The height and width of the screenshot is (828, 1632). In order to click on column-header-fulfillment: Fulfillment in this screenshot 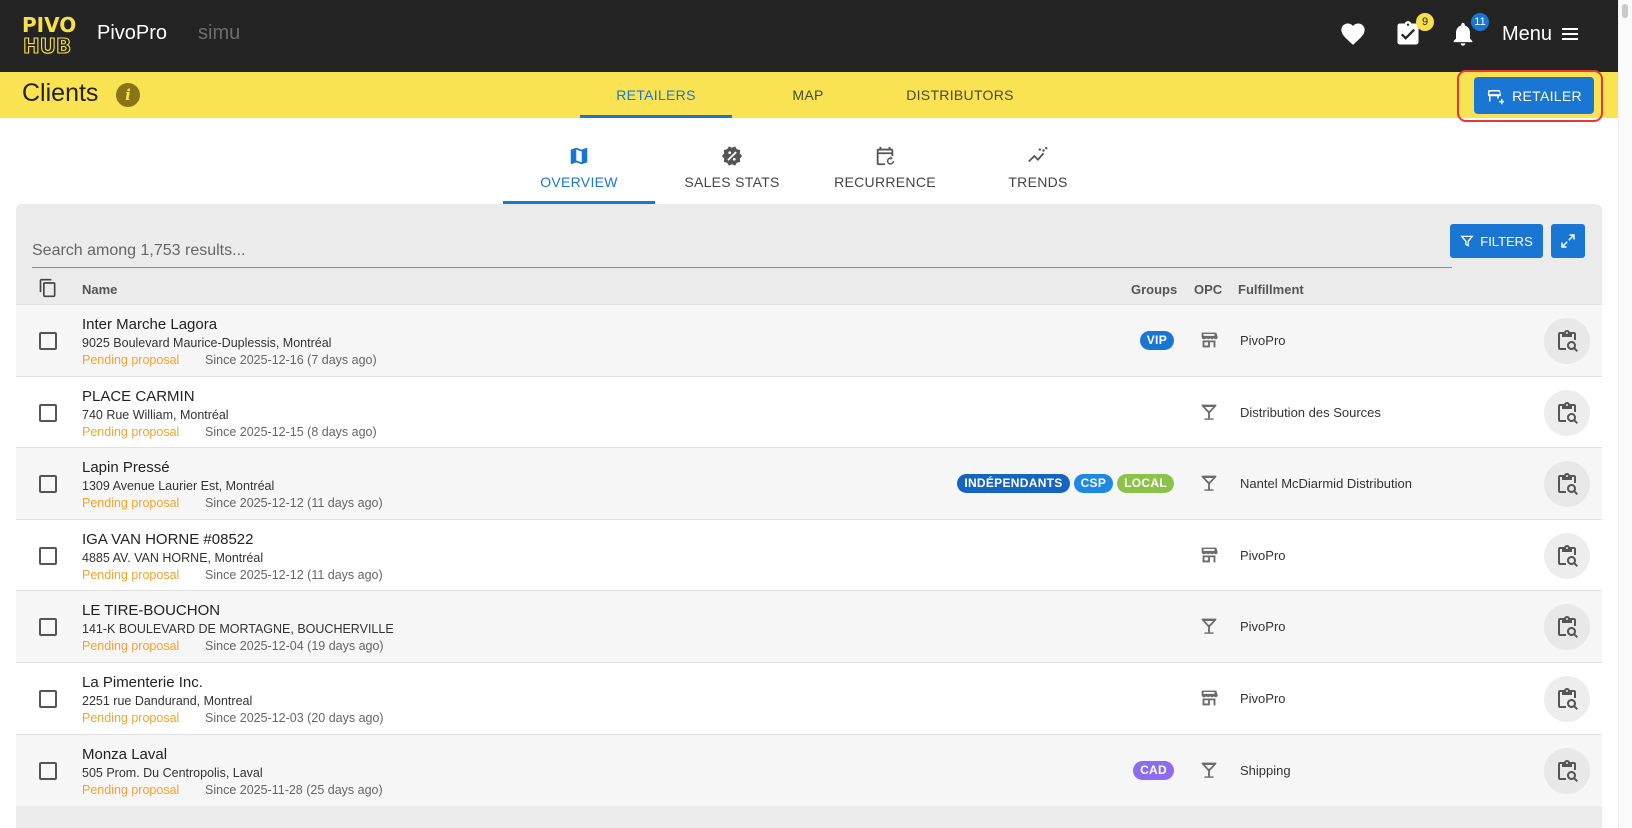, I will do `click(1271, 289)`.